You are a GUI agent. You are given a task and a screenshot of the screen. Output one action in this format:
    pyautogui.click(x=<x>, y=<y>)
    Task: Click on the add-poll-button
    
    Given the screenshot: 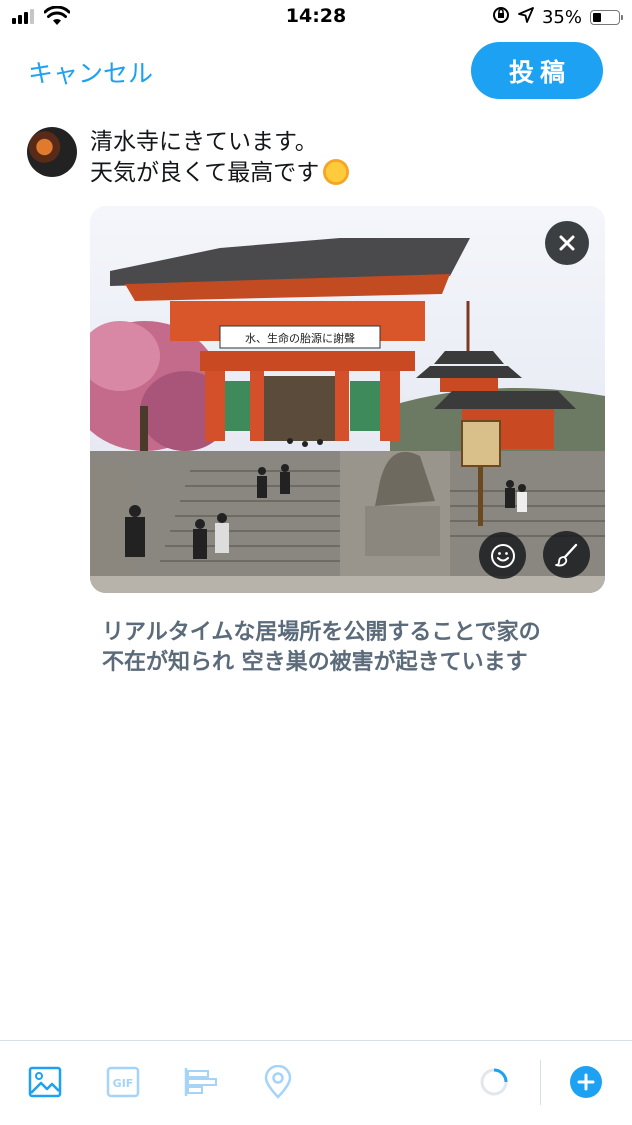 What is the action you would take?
    pyautogui.click(x=201, y=1082)
    